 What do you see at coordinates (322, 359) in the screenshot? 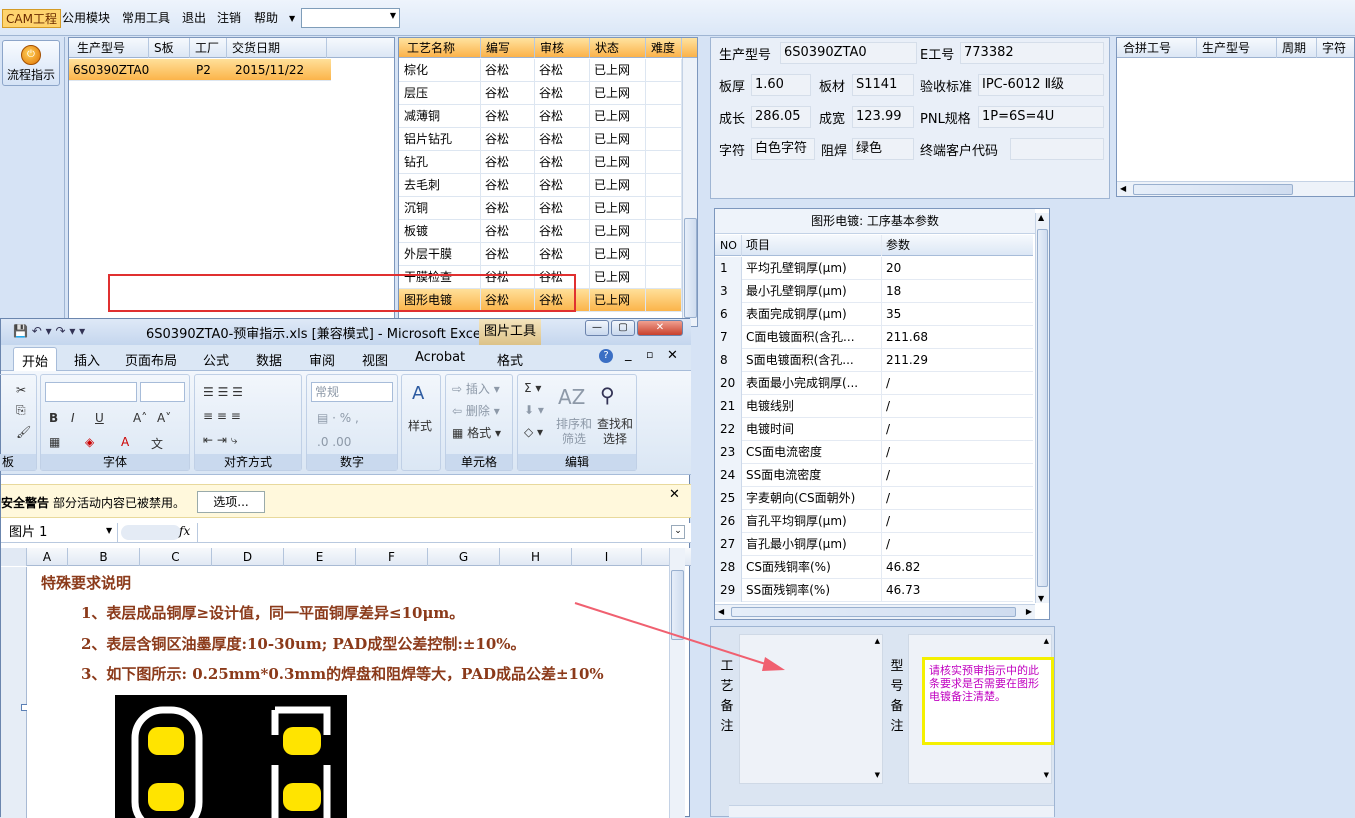
I see `tab-review: 审阅` at bounding box center [322, 359].